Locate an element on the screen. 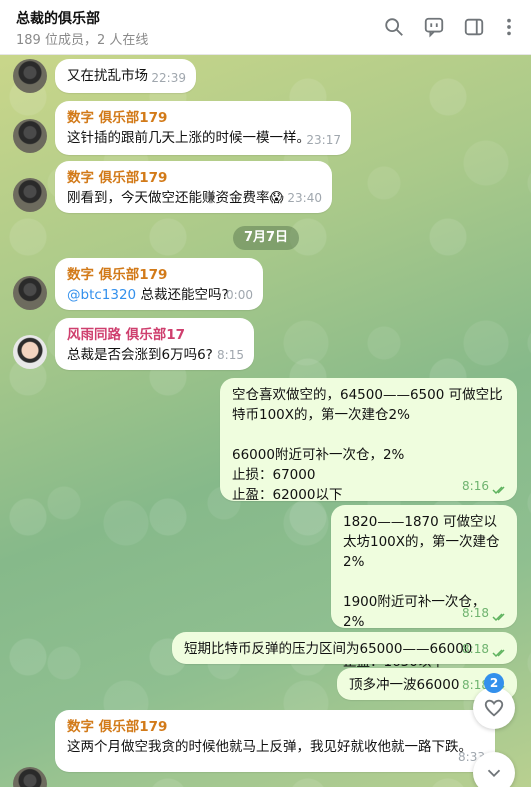 Image resolution: width=531 pixels, height=787 pixels. chat-header: 总裁的俱乐部 189 位成员，2 人在线 is located at coordinates (265, 27).